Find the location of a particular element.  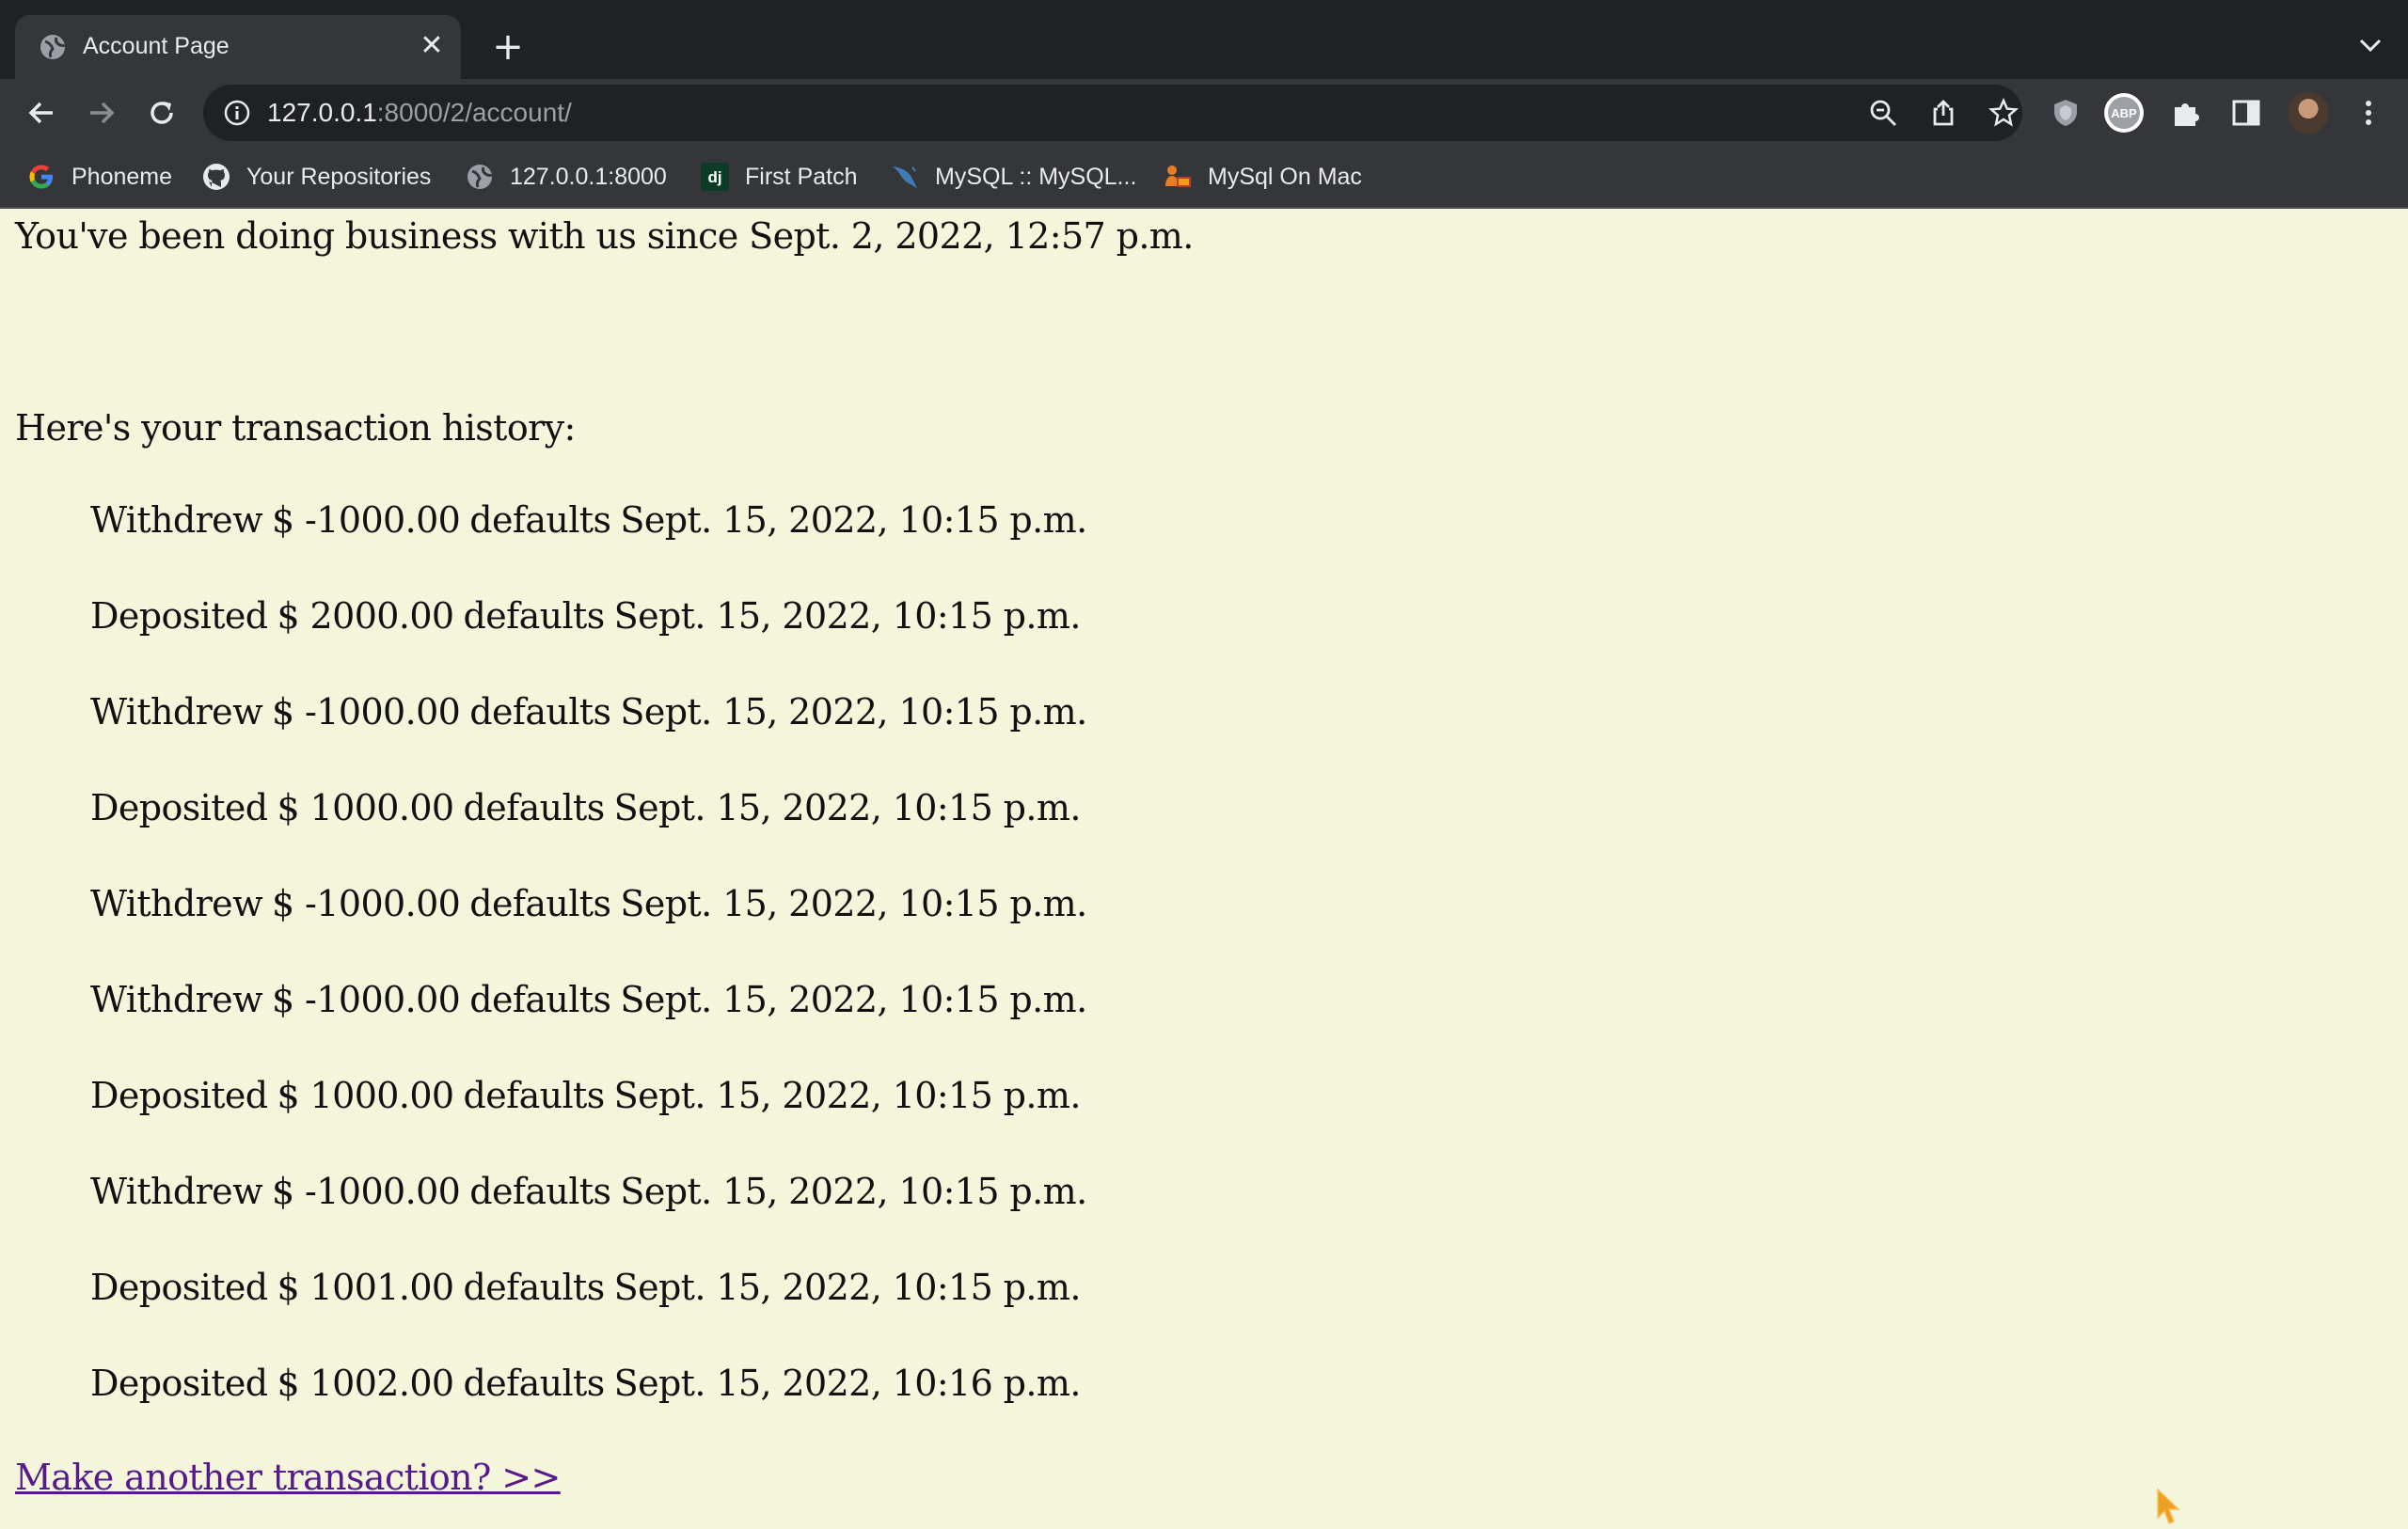

share-icon is located at coordinates (1943, 113).